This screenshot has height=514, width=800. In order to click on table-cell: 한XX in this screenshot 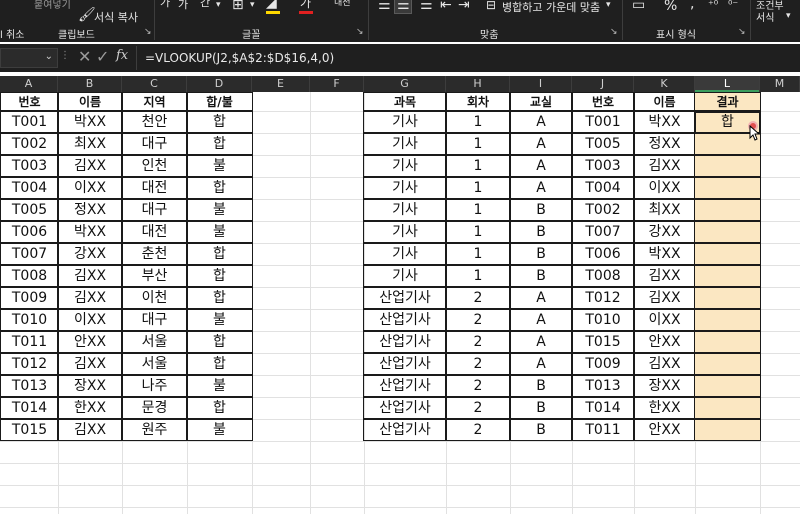, I will do `click(90, 408)`.